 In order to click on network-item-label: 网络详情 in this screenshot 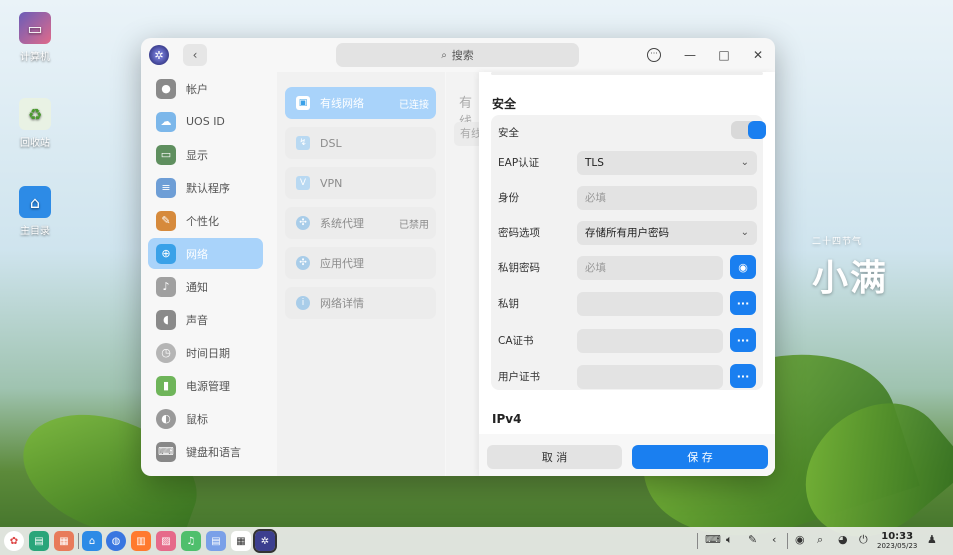, I will do `click(342, 303)`.